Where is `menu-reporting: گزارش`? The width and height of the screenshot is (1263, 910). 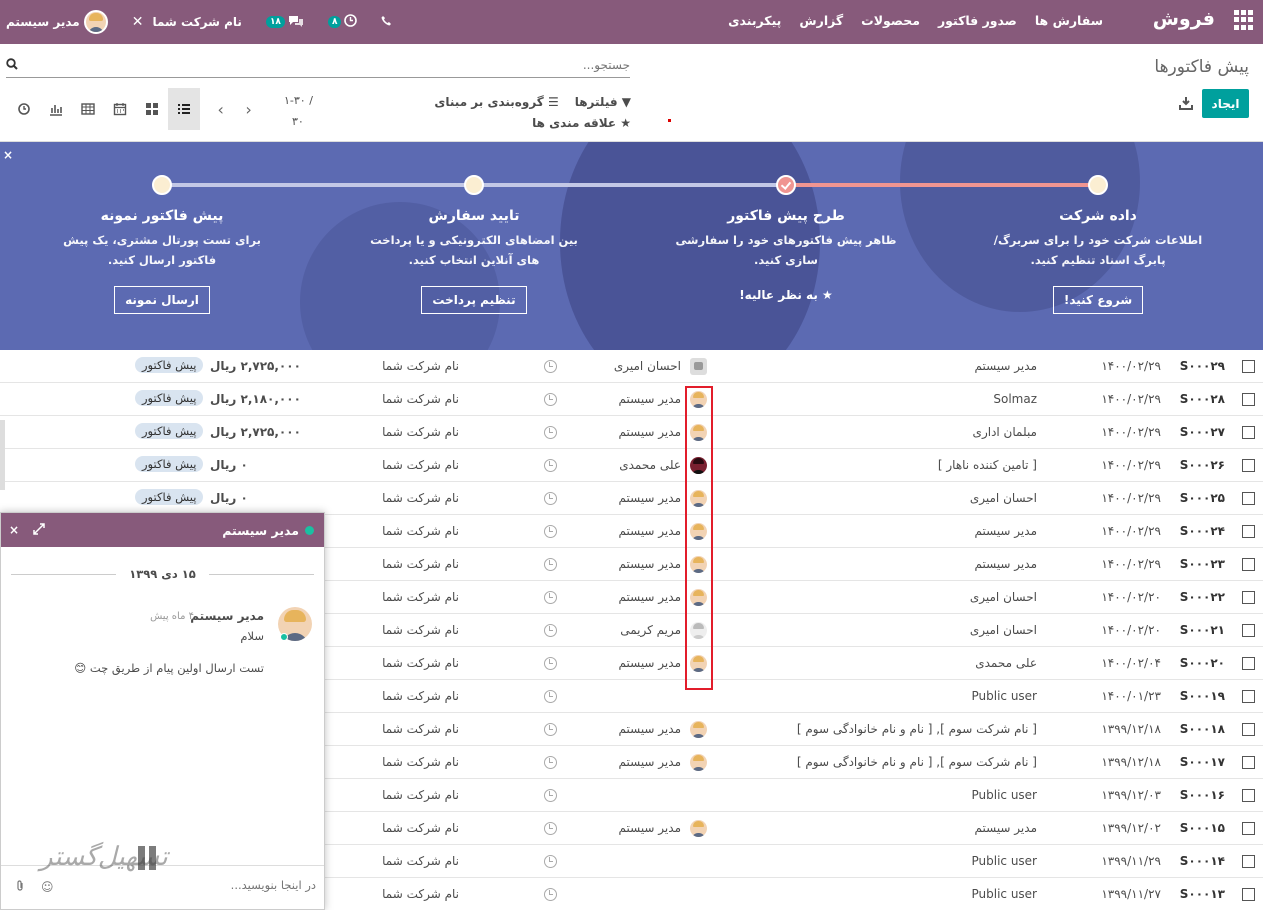
menu-reporting: گزارش is located at coordinates (821, 20).